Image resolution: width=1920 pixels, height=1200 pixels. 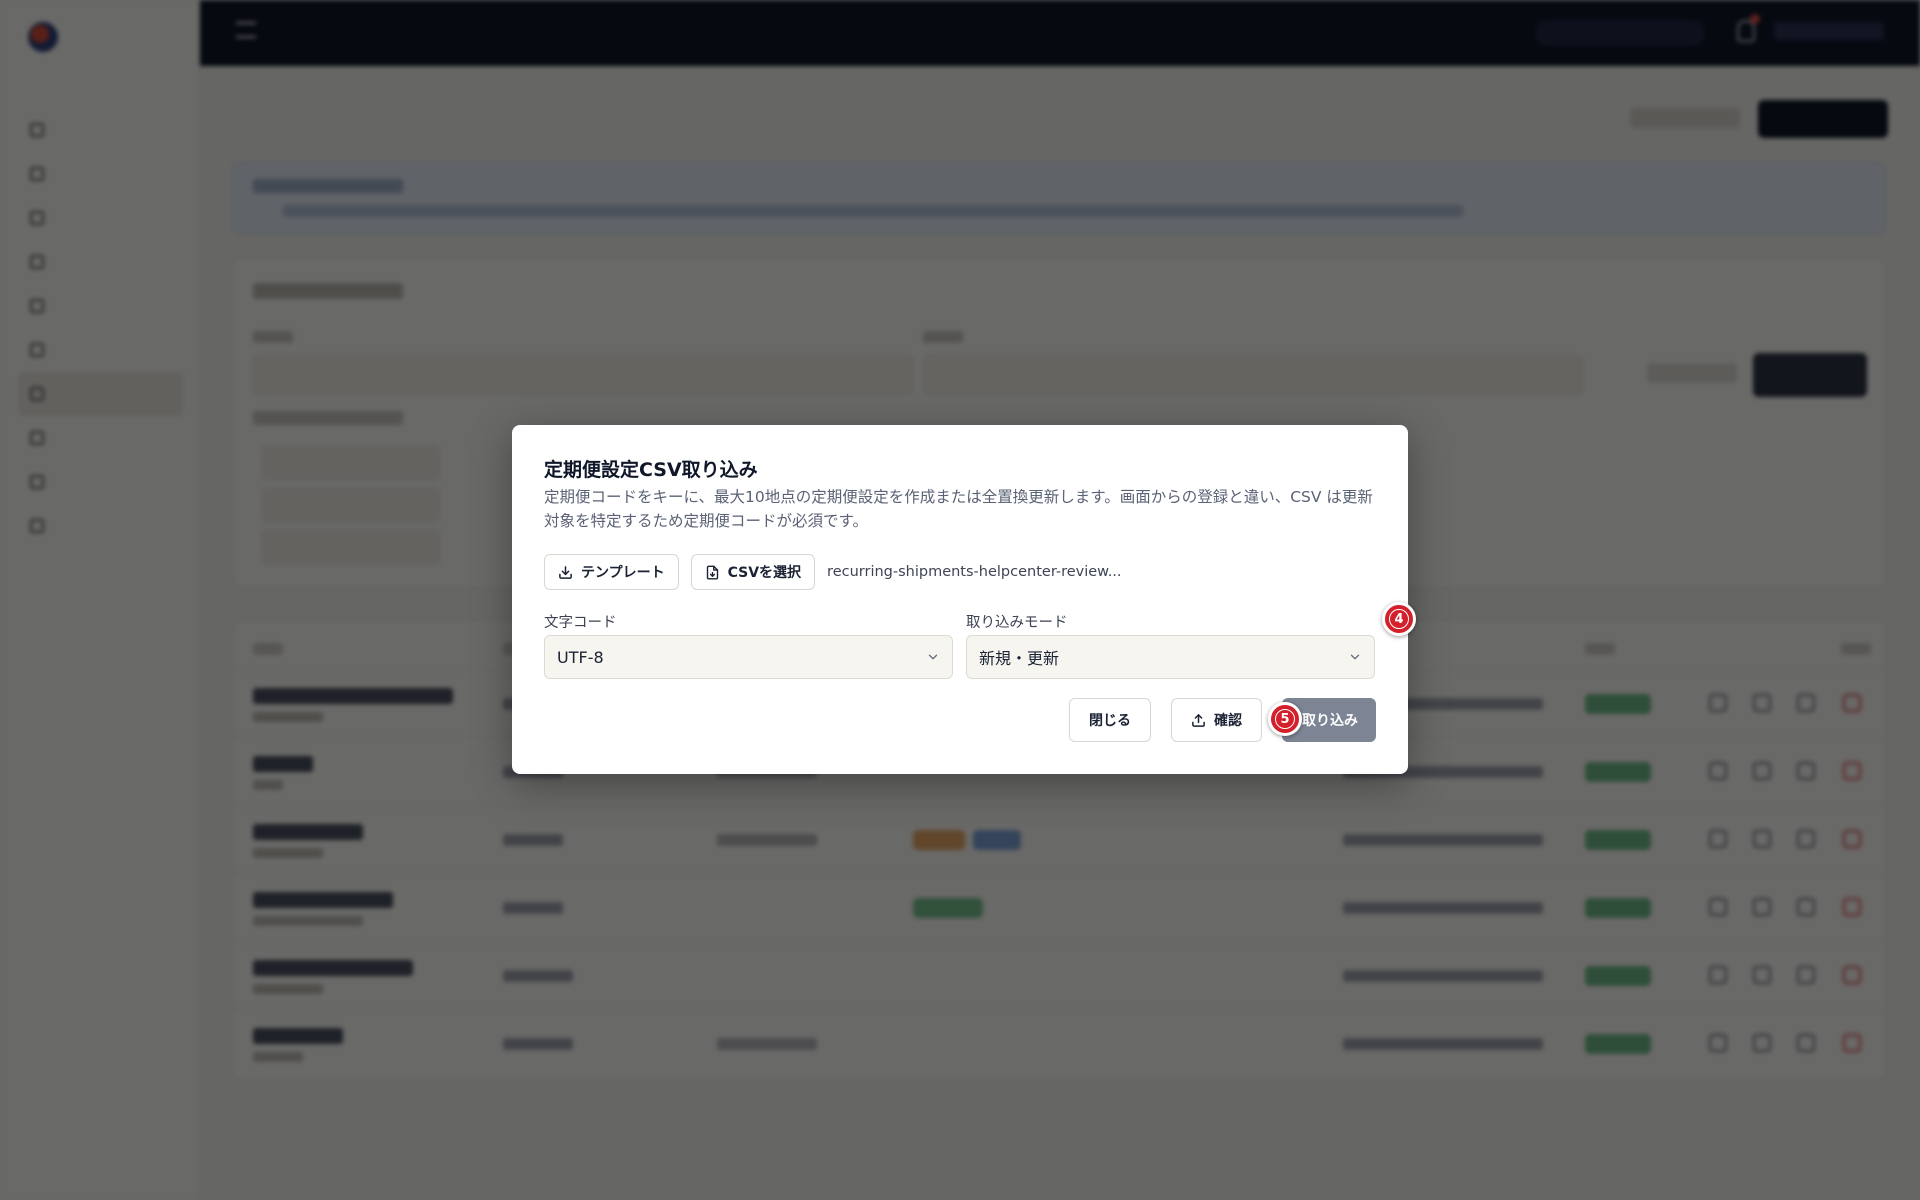 I want to click on step-marker-4: 4, so click(x=1399, y=619).